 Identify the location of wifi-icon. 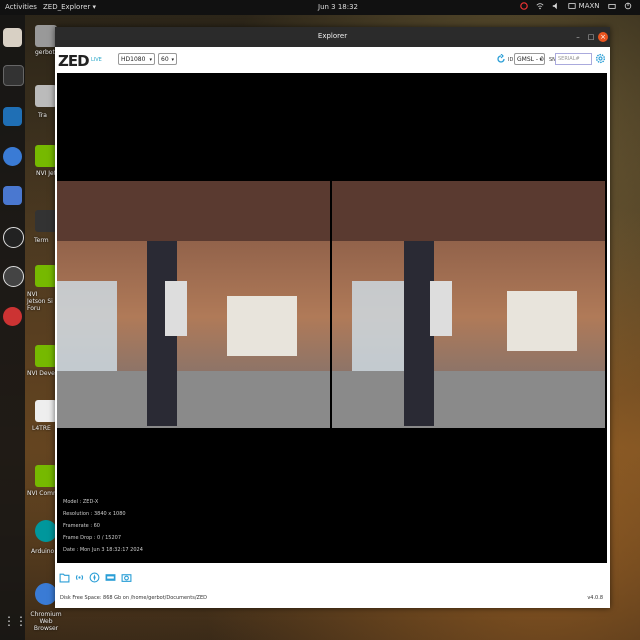
(540, 6).